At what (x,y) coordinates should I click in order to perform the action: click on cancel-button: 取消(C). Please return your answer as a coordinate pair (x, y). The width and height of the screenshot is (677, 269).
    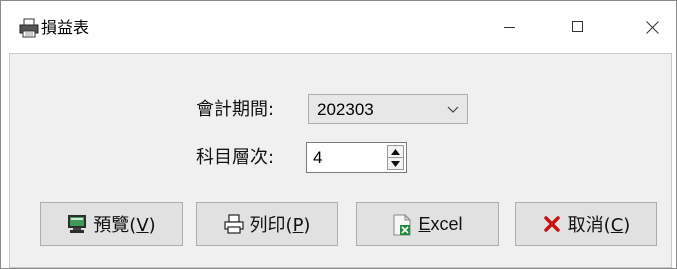
    Looking at the image, I should click on (586, 224).